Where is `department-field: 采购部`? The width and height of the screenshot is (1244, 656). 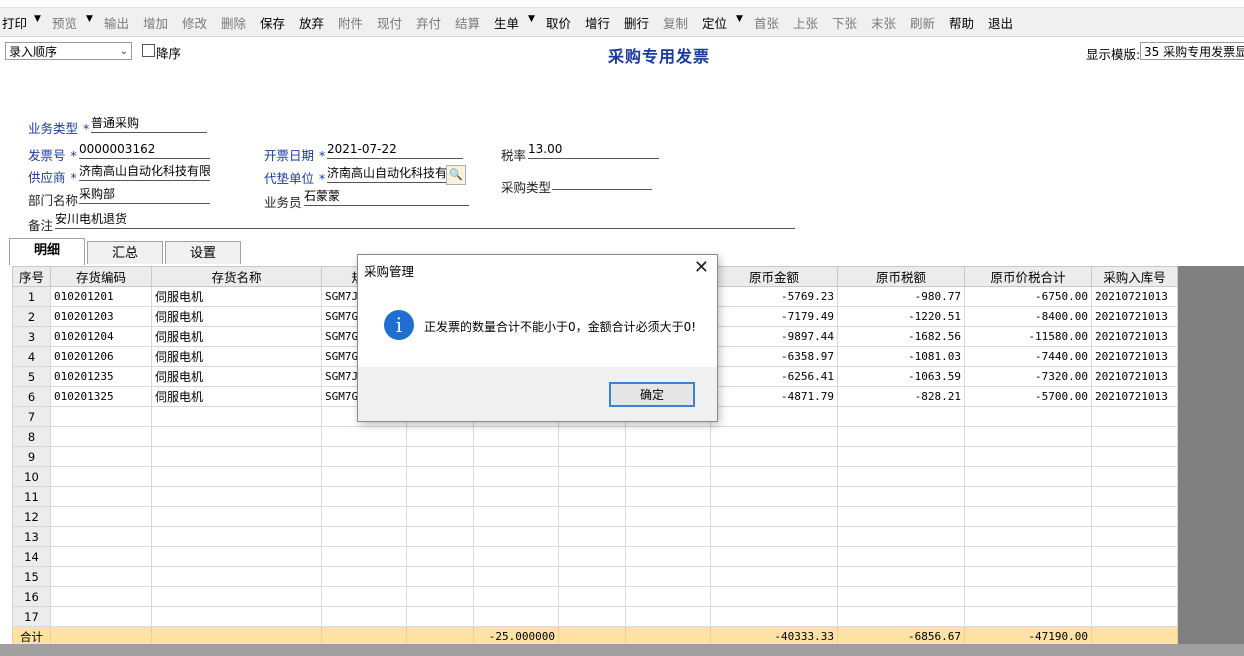 department-field: 采购部 is located at coordinates (144, 195).